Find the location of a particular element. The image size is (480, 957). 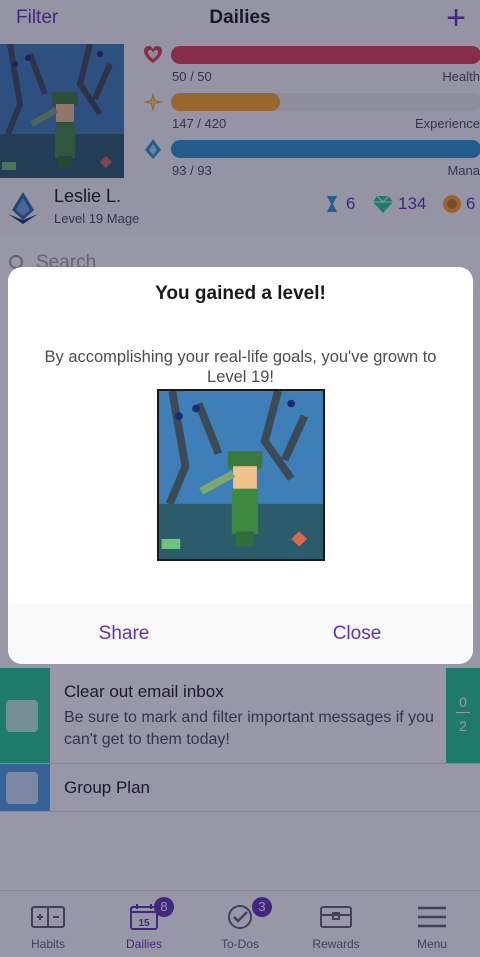

close-button: Close is located at coordinates (357, 634).